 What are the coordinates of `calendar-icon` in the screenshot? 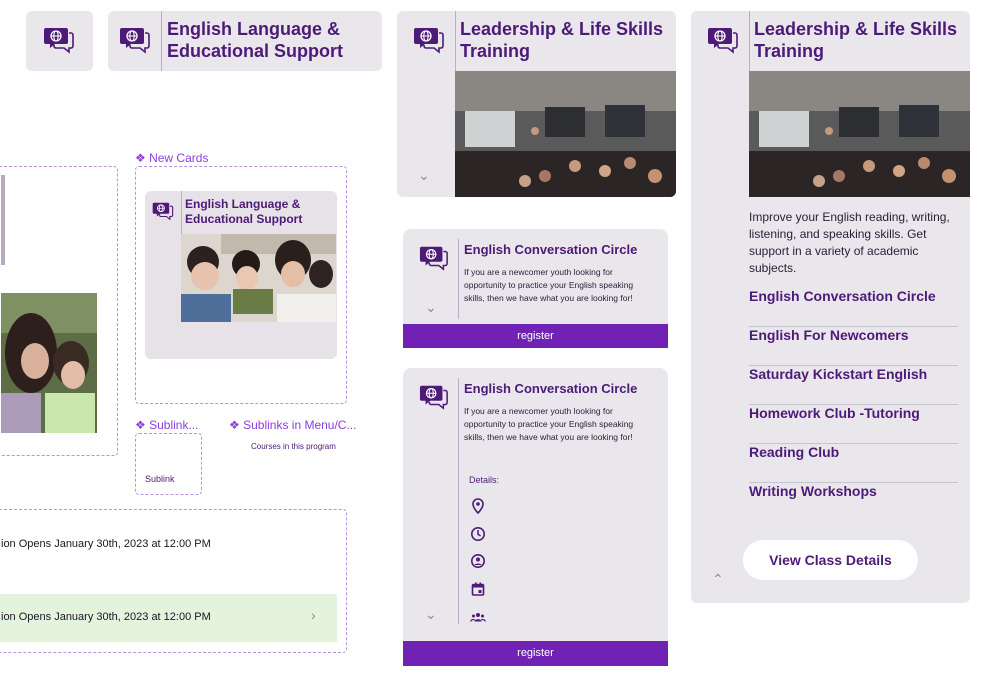 It's located at (478, 589).